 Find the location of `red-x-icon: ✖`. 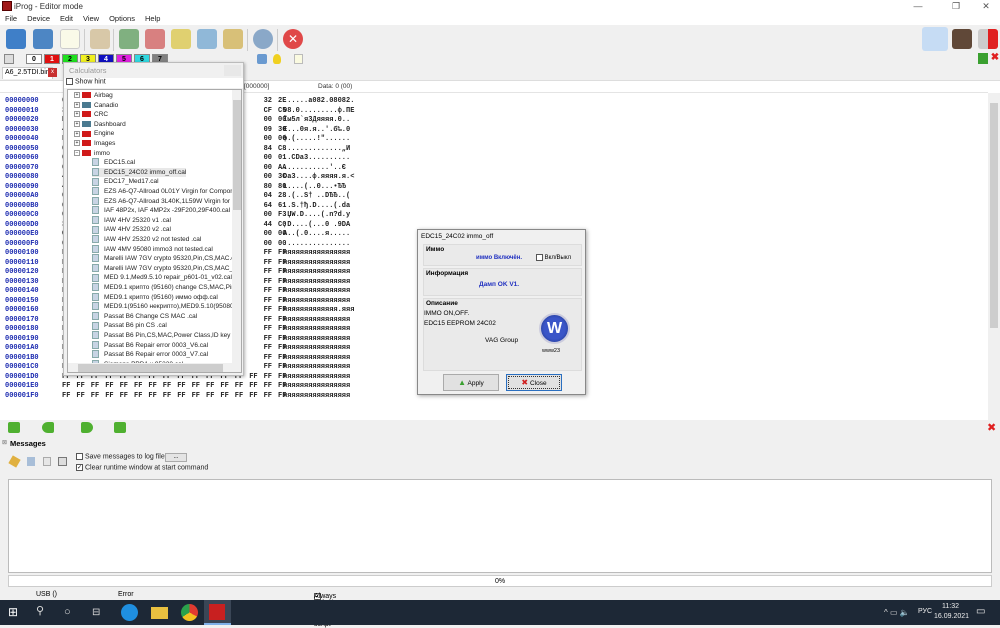

red-x-icon: ✖ is located at coordinates (995, 58).